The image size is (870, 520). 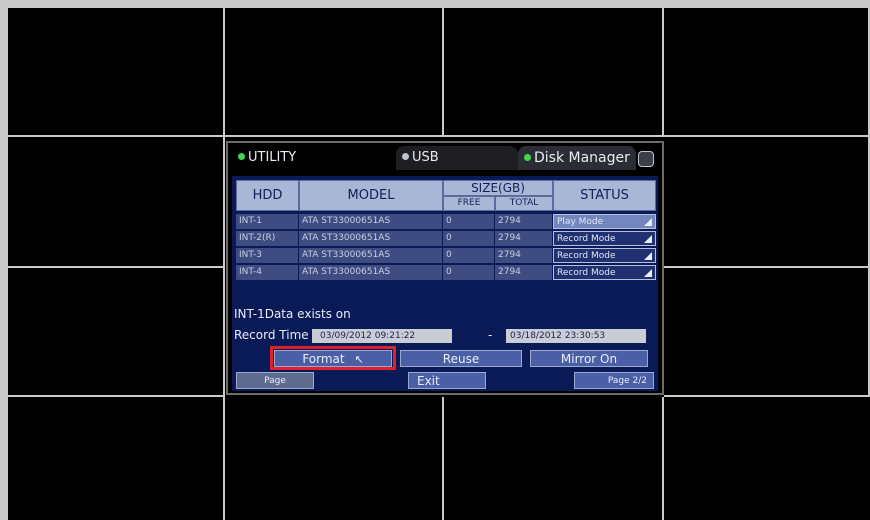 I want to click on reuse-button: Reuse, so click(x=461, y=358).